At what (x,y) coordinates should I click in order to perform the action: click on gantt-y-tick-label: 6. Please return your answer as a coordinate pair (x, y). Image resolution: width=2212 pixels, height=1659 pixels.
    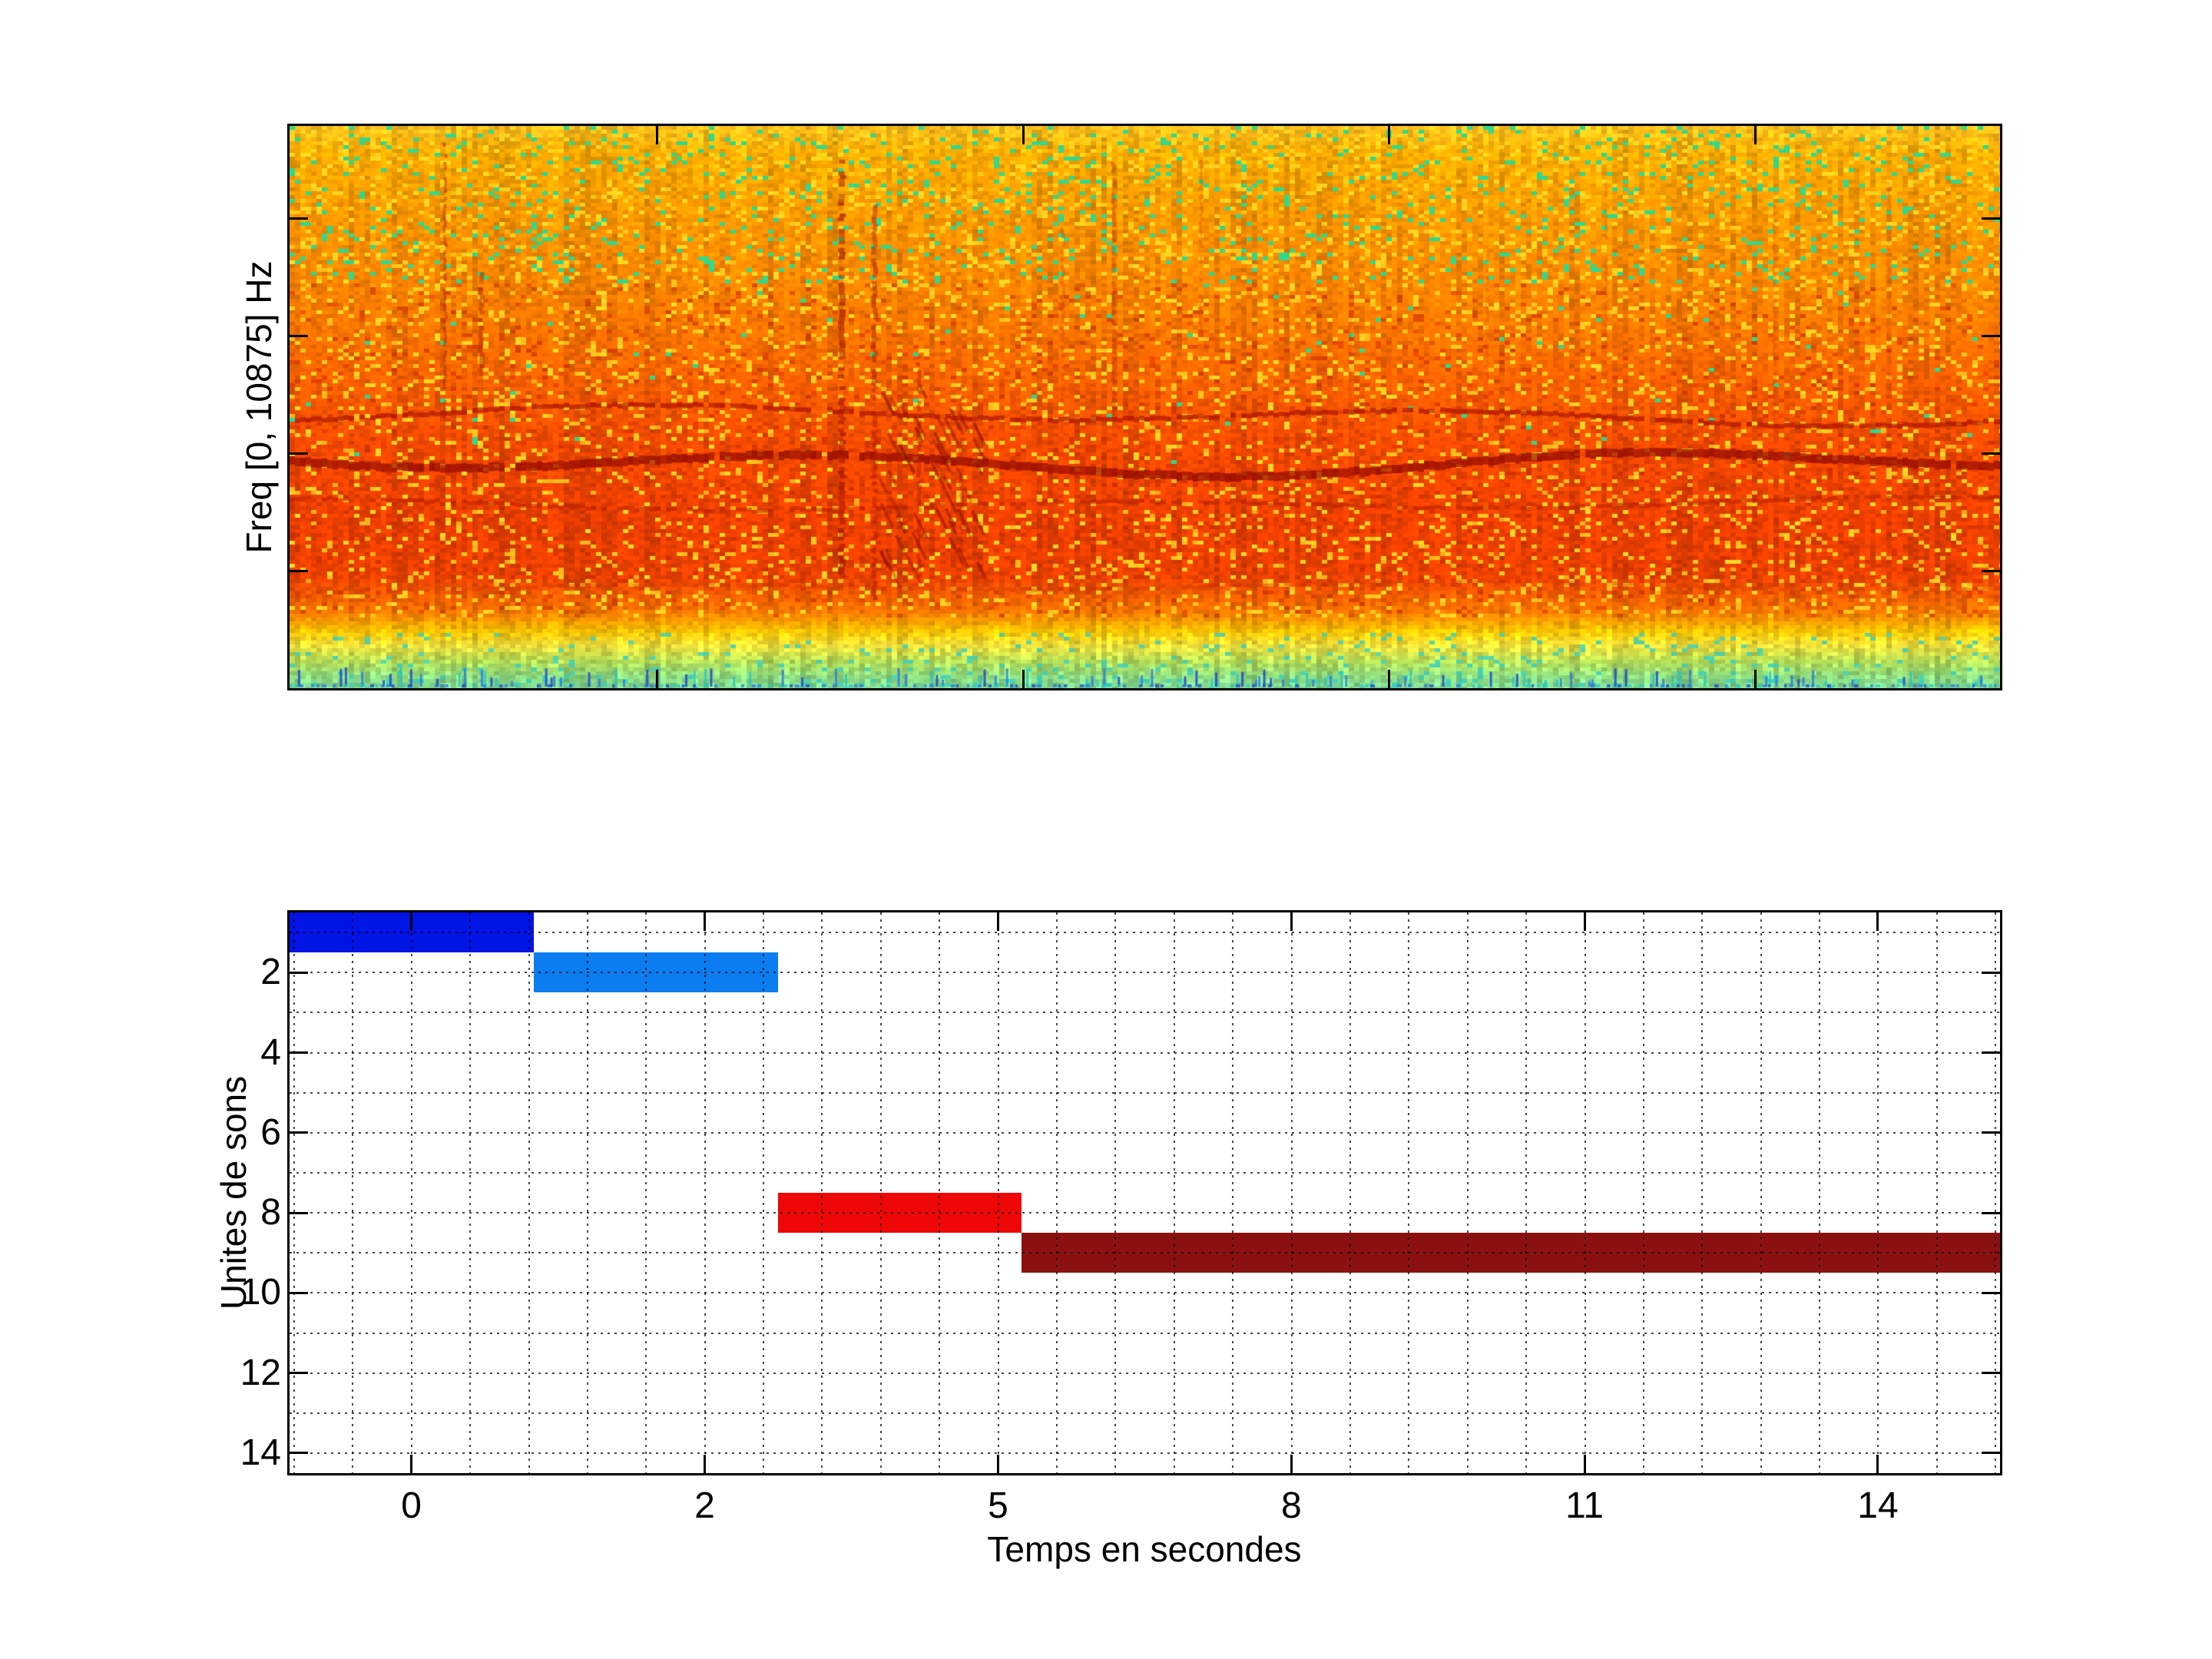
    Looking at the image, I should click on (270, 1132).